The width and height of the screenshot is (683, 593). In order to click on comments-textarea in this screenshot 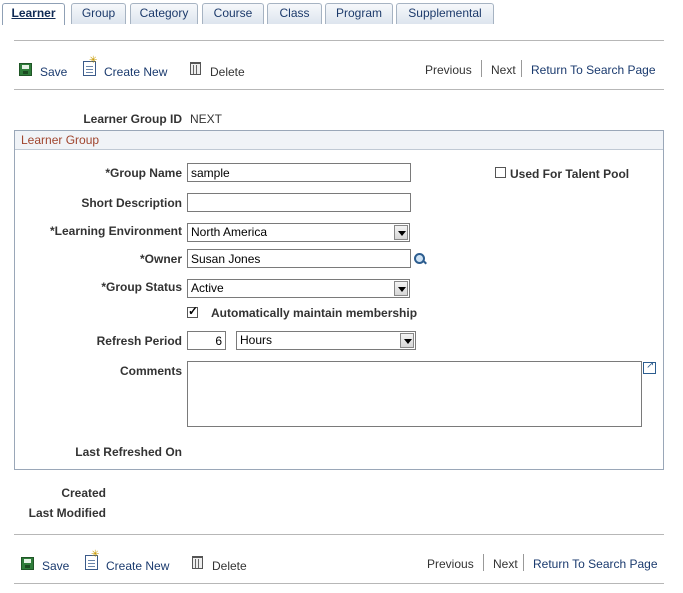, I will do `click(414, 394)`.